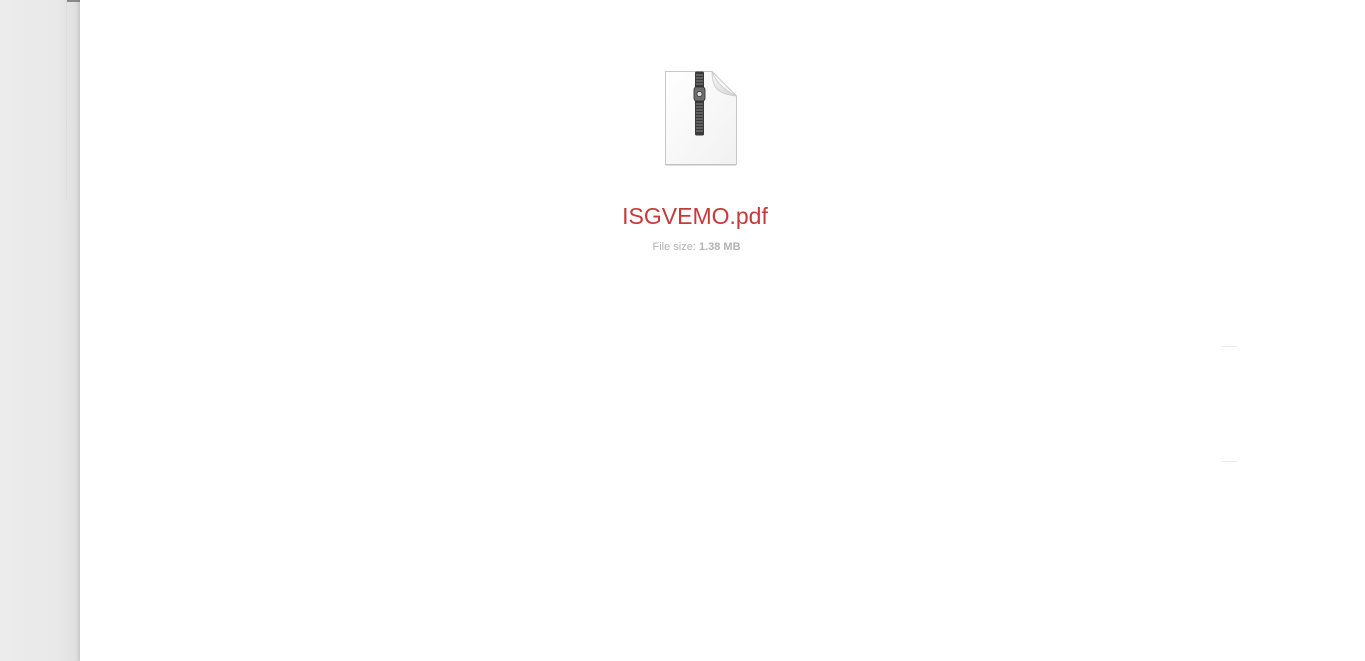  What do you see at coordinates (73, 1) in the screenshot?
I see `sidebar-top-marker` at bounding box center [73, 1].